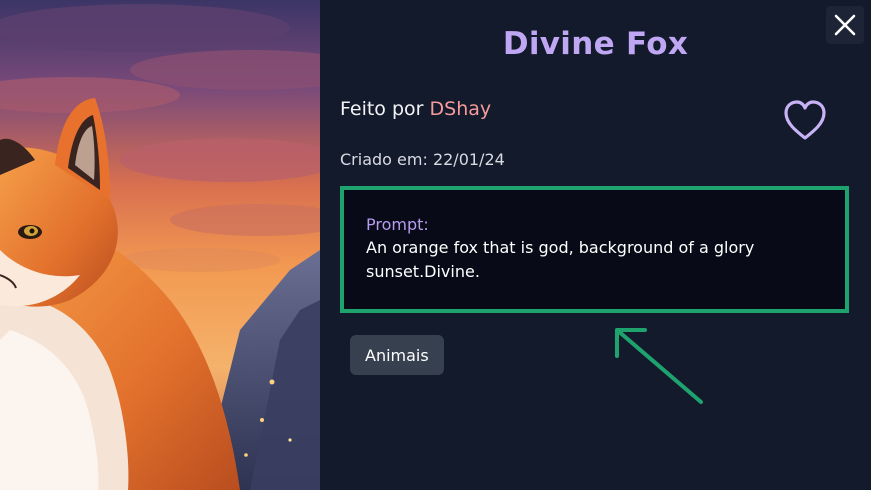 Image resolution: width=871 pixels, height=490 pixels. What do you see at coordinates (595, 44) in the screenshot?
I see `artwork-title: Divine Fox` at bounding box center [595, 44].